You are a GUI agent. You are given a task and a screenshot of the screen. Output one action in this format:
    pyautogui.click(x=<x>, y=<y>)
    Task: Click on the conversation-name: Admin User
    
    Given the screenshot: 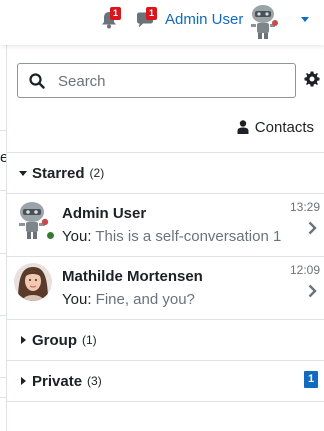 What is the action you would take?
    pyautogui.click(x=104, y=213)
    